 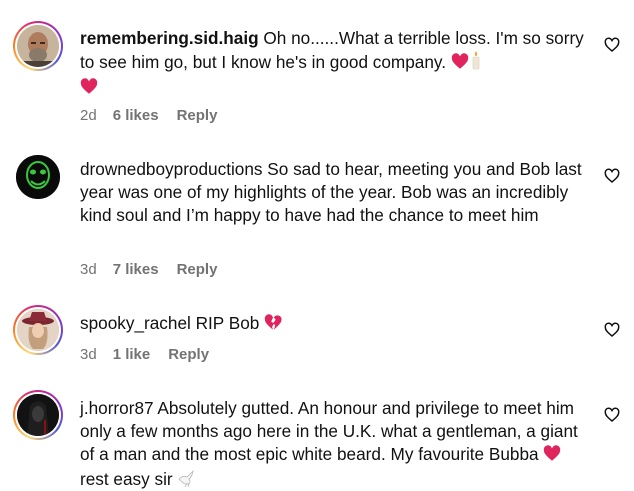 What do you see at coordinates (117, 408) in the screenshot?
I see `comment-username: j.horror87` at bounding box center [117, 408].